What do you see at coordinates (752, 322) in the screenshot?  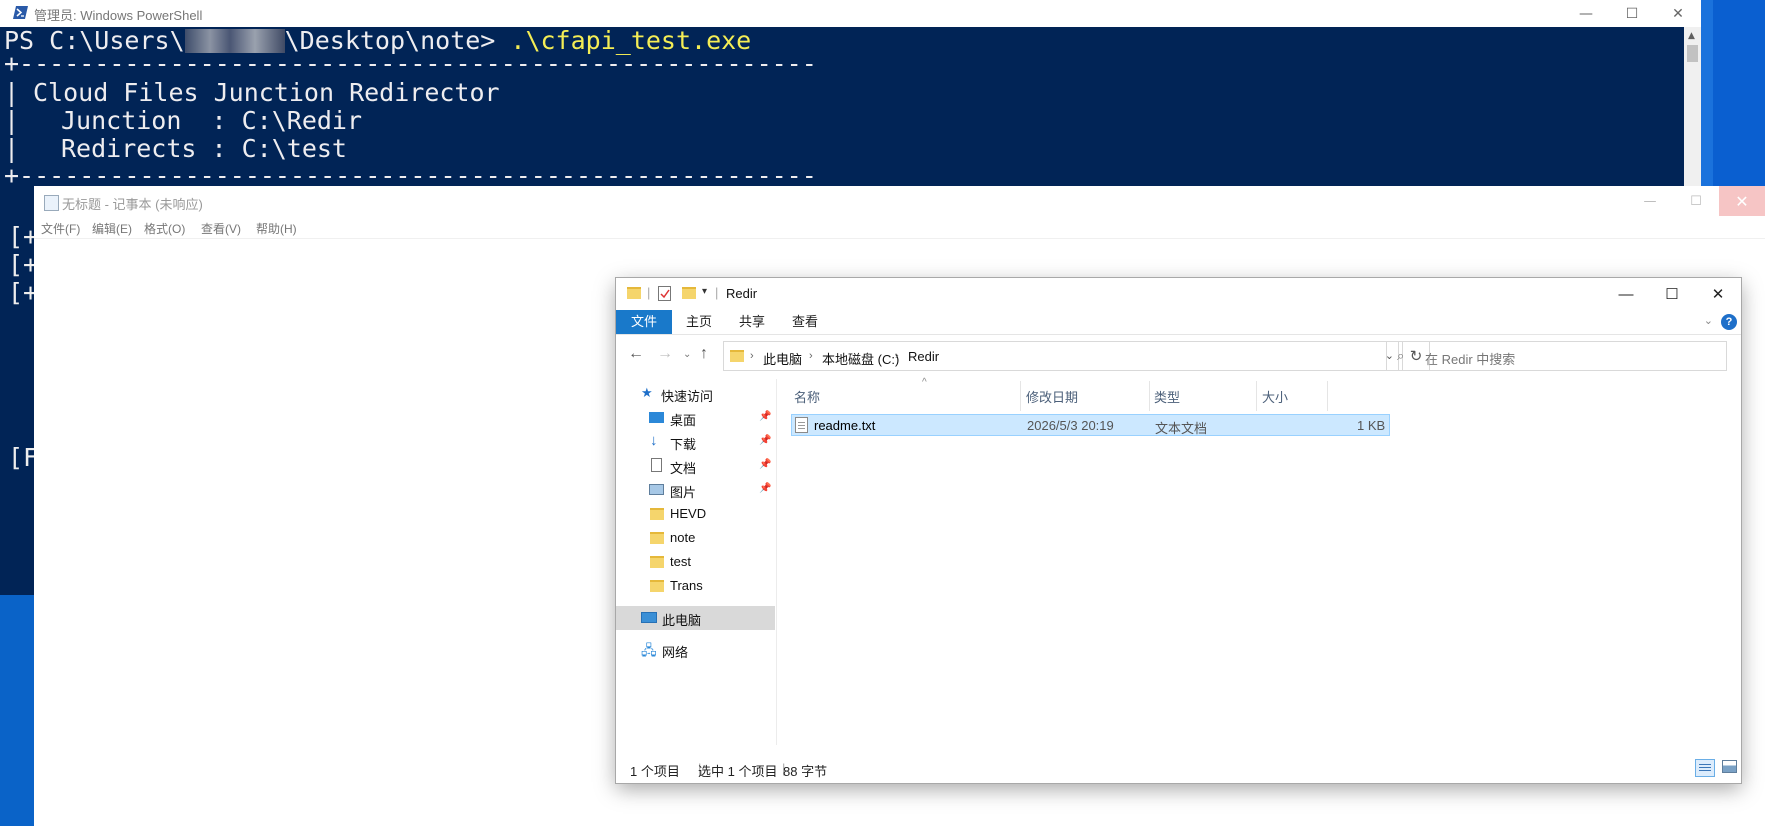 I see `tab-share: 共享` at bounding box center [752, 322].